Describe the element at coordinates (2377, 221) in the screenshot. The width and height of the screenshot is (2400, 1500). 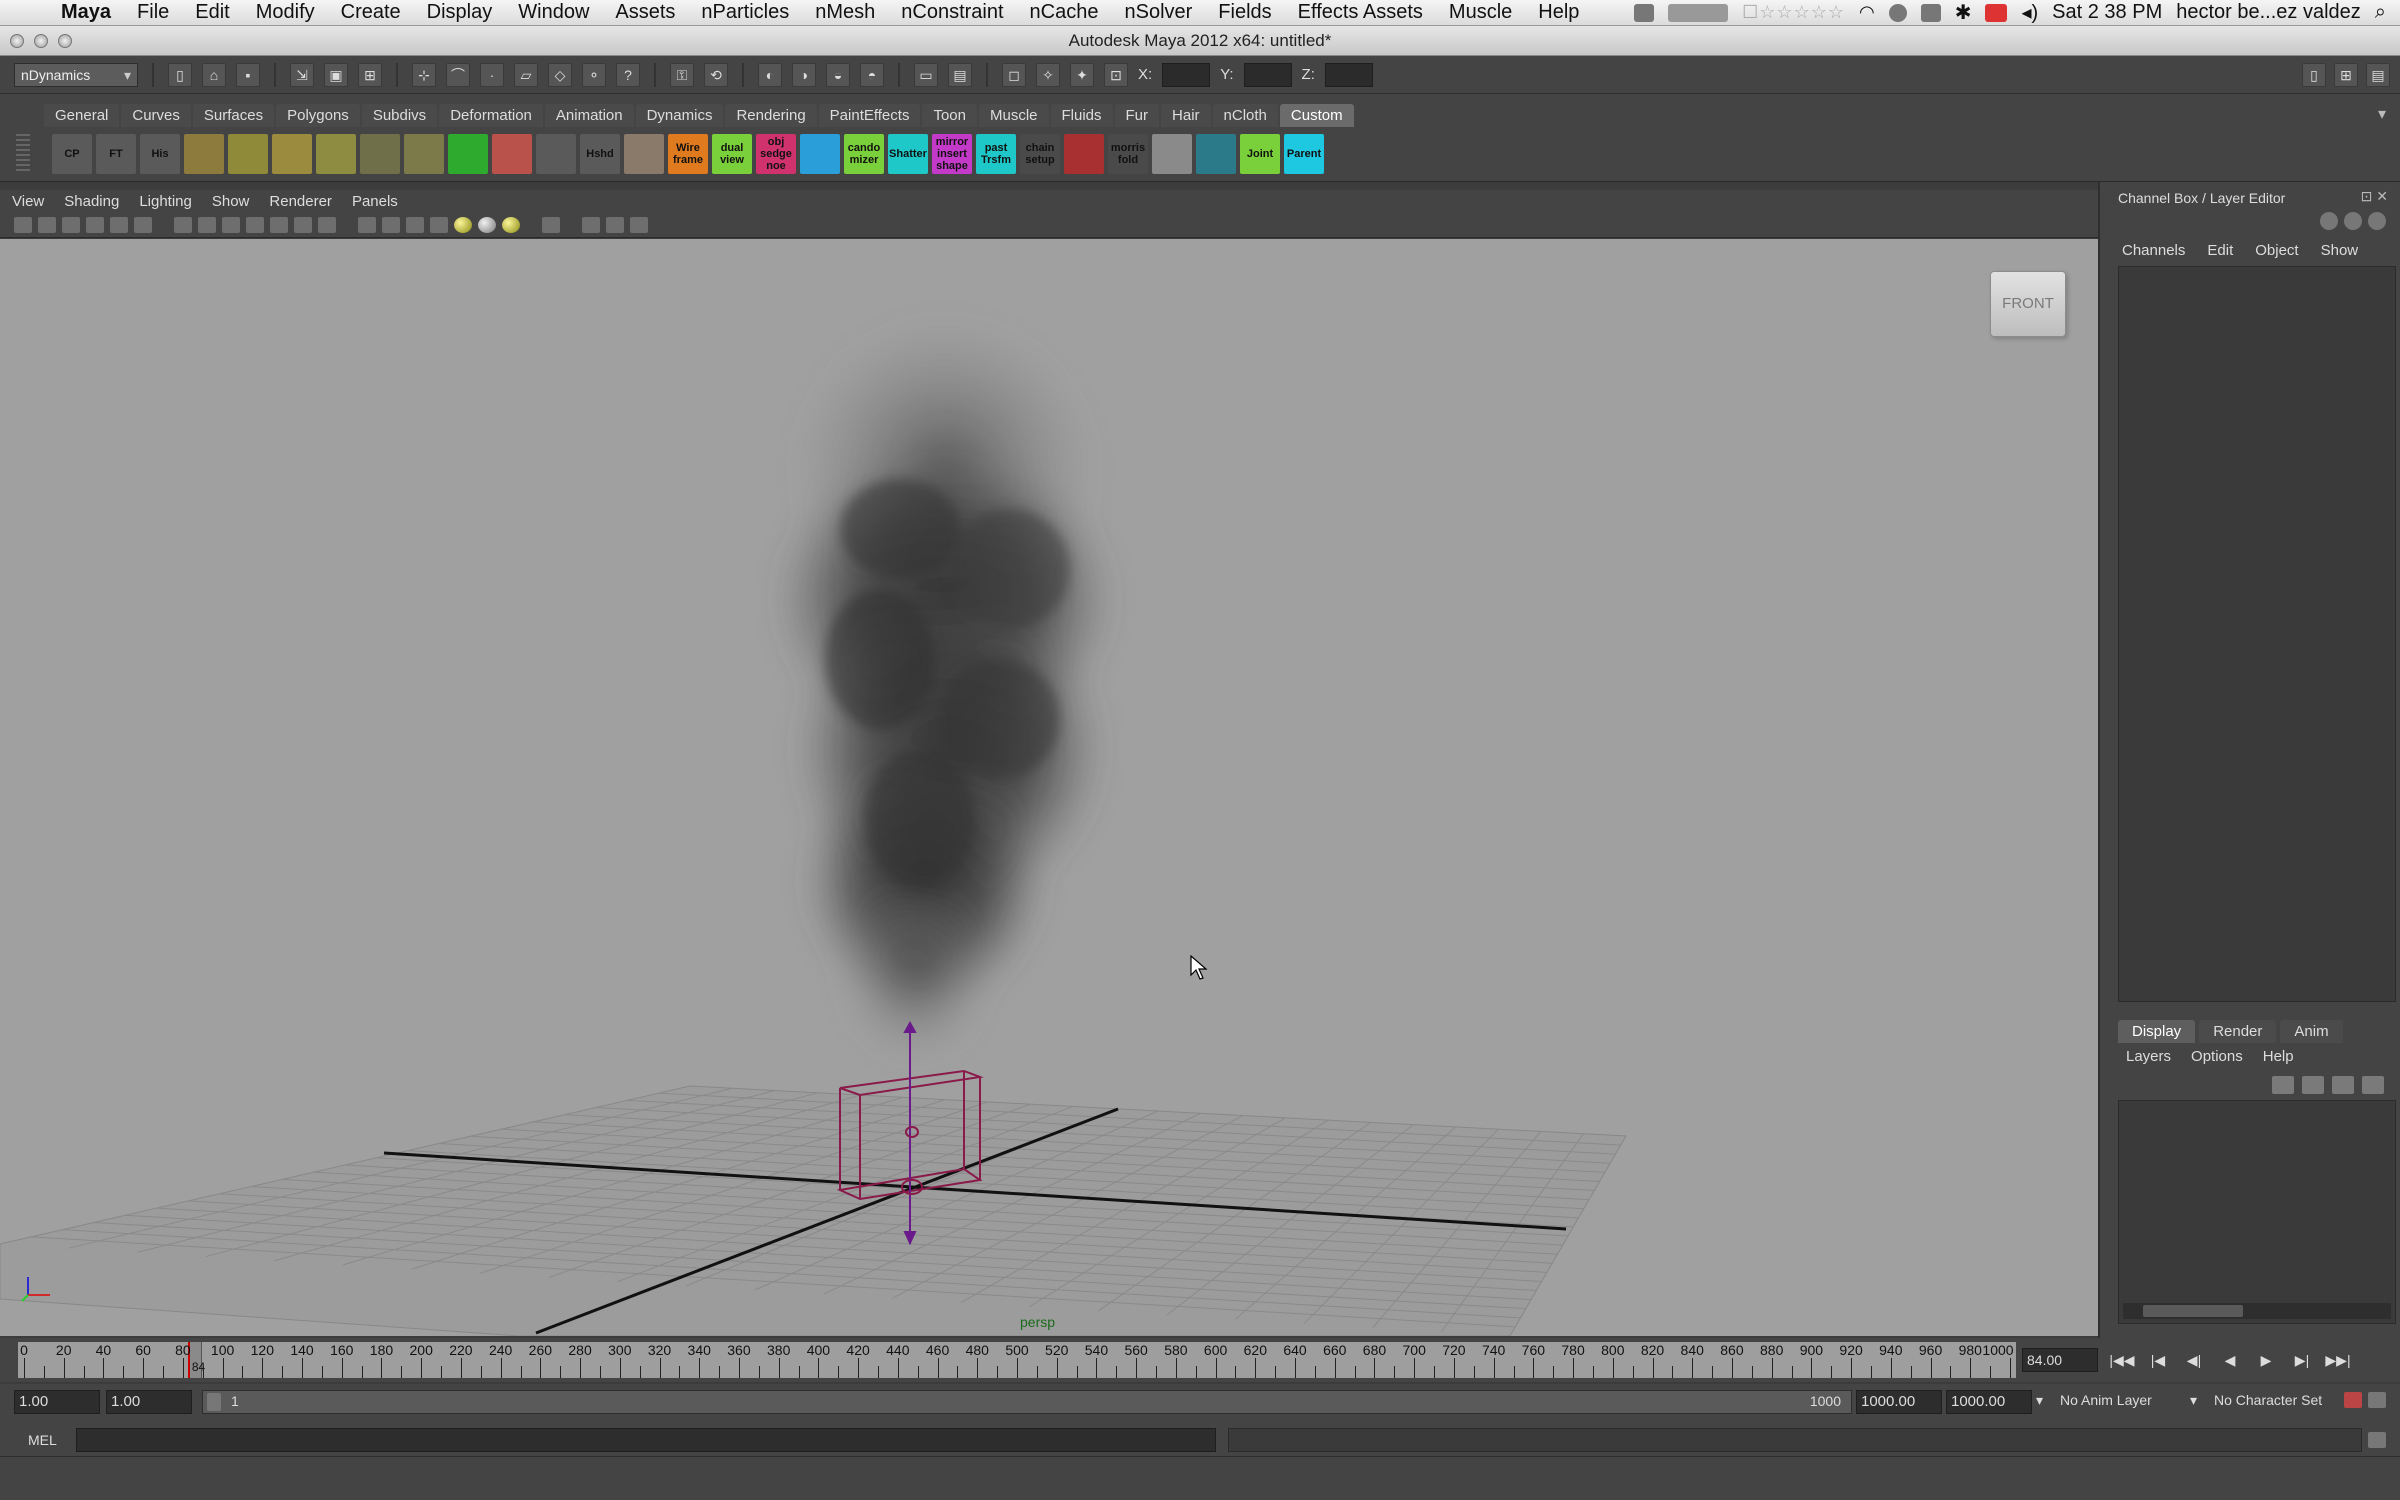
I see `wrench-icon` at that location.